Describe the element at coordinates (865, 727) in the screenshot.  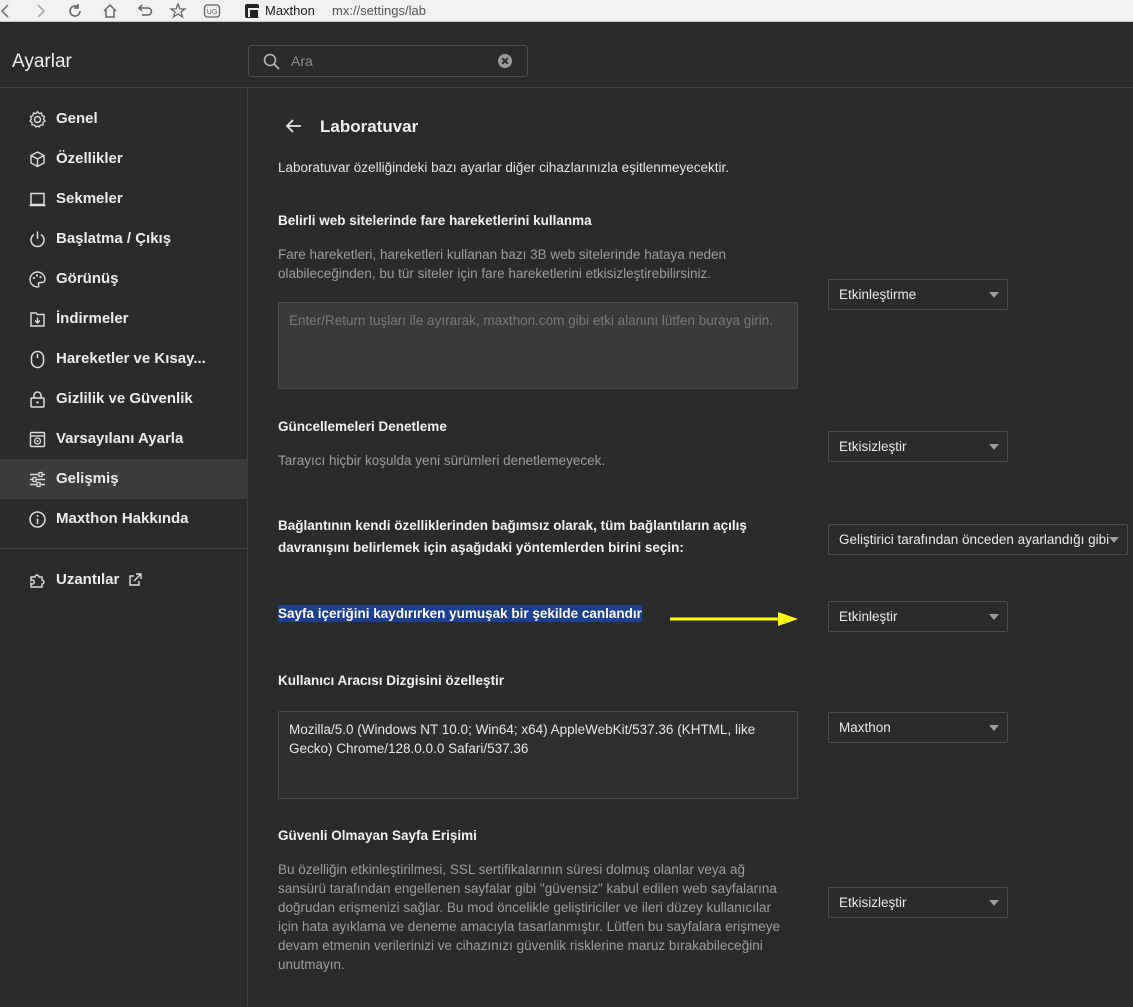
I see `select-value: Maxthon` at that location.